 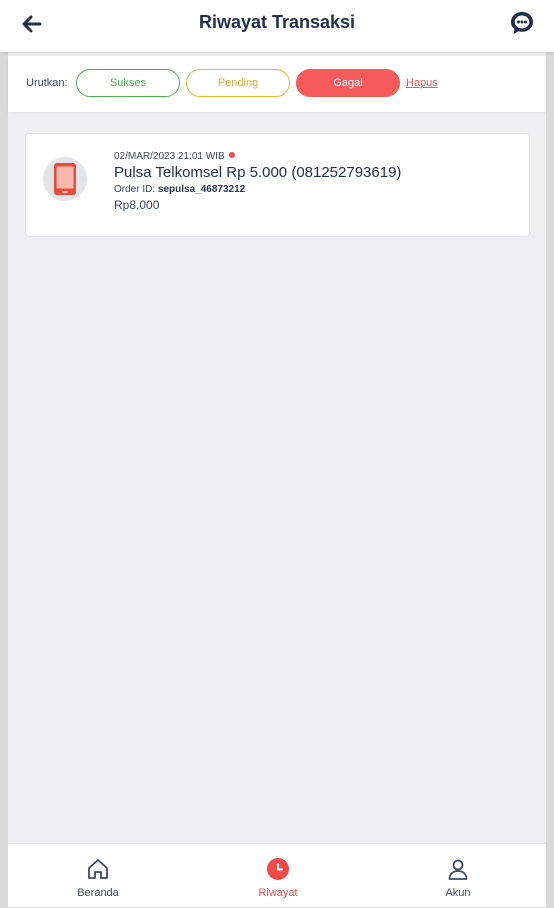 I want to click on filter-bar: Urutkan: Sukses Pending Gagal Hapus, so click(x=277, y=84).